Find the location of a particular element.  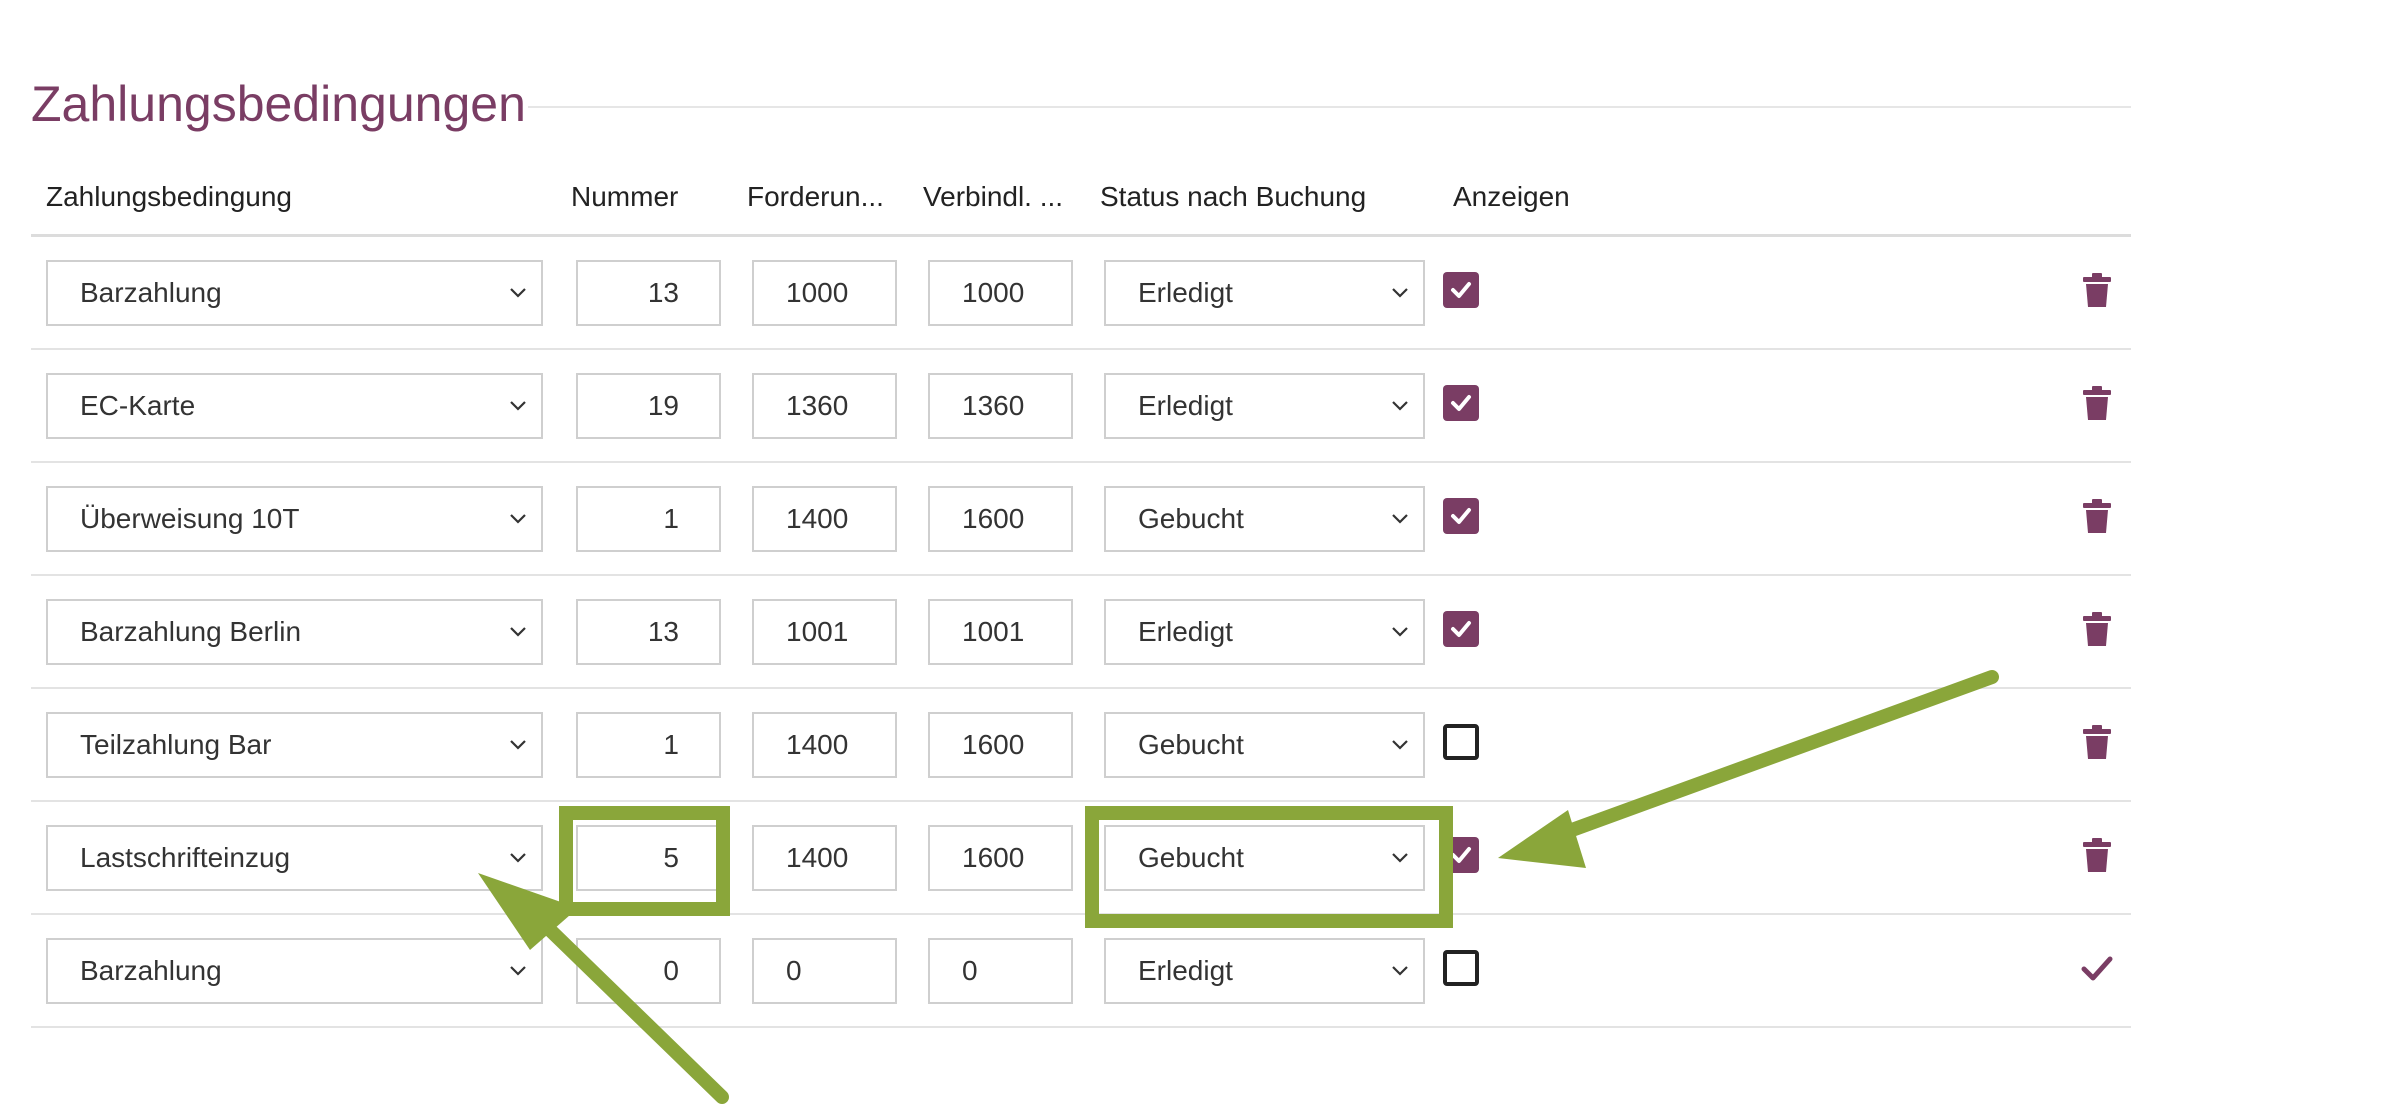

table-row: Lastschrifteinzug 5 1400 1600 Gebucht is located at coordinates (1081, 858).